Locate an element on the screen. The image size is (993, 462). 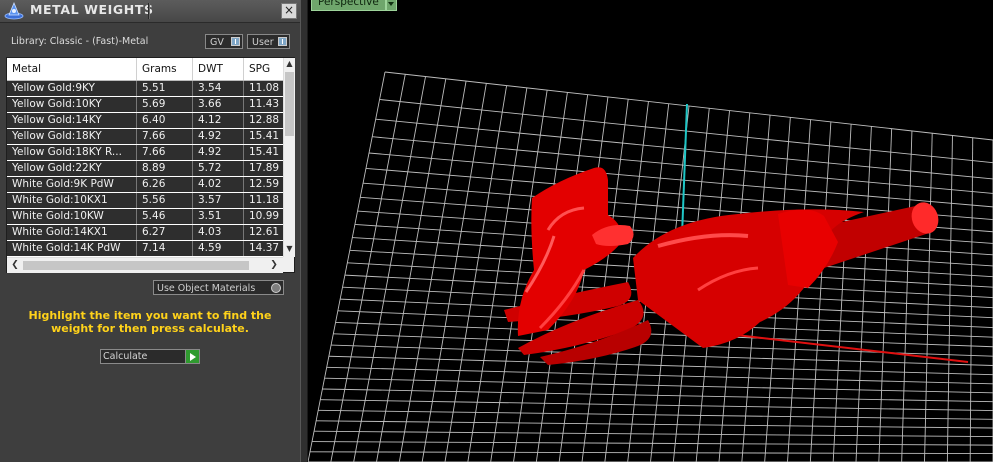
cell-spg: 12.59 is located at coordinates (264, 184).